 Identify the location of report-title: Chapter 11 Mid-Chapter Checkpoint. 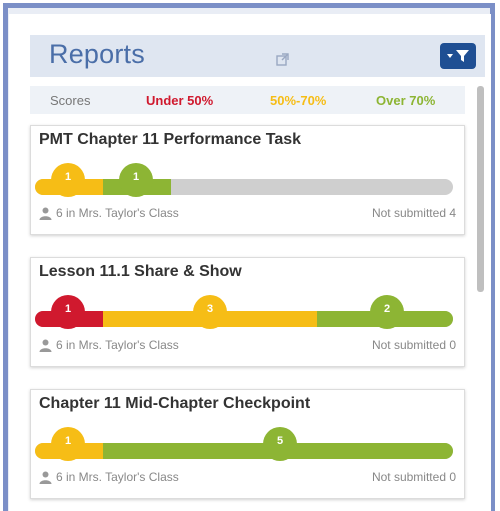
(175, 403).